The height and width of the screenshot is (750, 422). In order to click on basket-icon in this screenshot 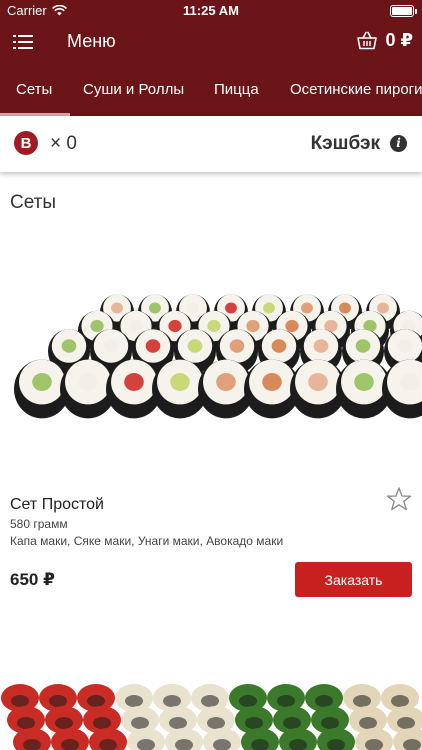, I will do `click(367, 40)`.